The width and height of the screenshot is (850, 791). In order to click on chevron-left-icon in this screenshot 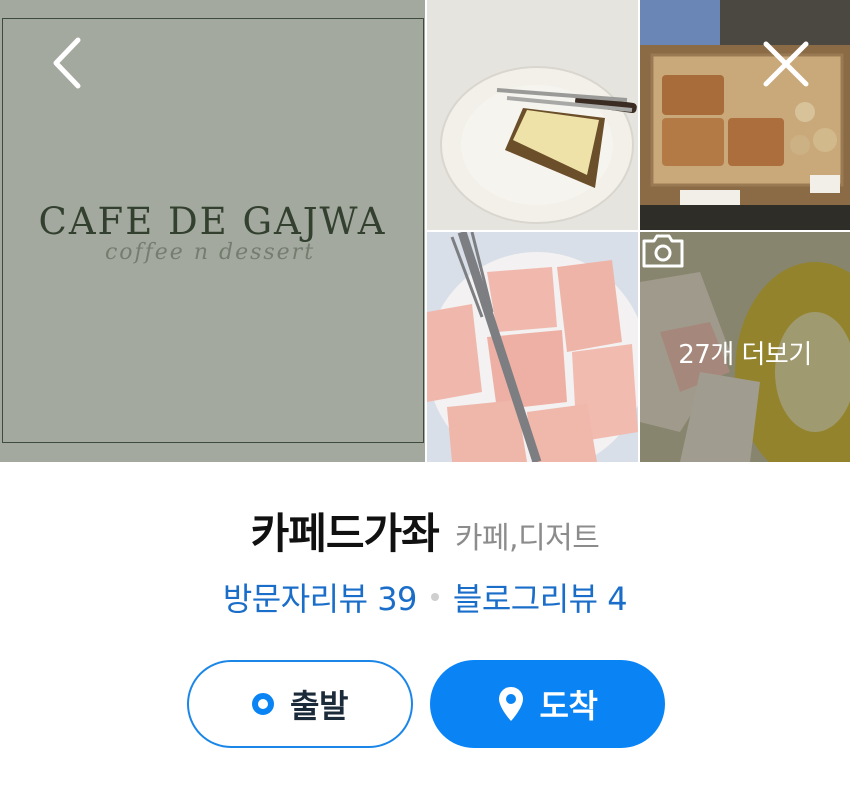, I will do `click(67, 63)`.